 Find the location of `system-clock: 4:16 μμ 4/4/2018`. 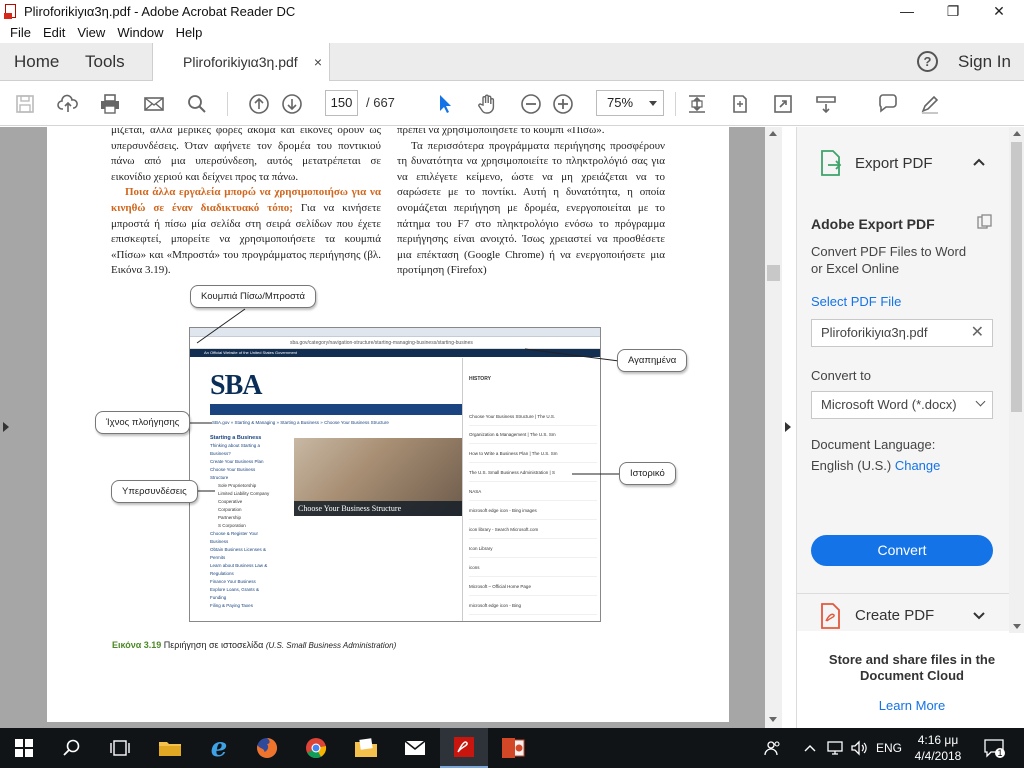

system-clock: 4:16 μμ 4/4/2018 is located at coordinates (938, 748).